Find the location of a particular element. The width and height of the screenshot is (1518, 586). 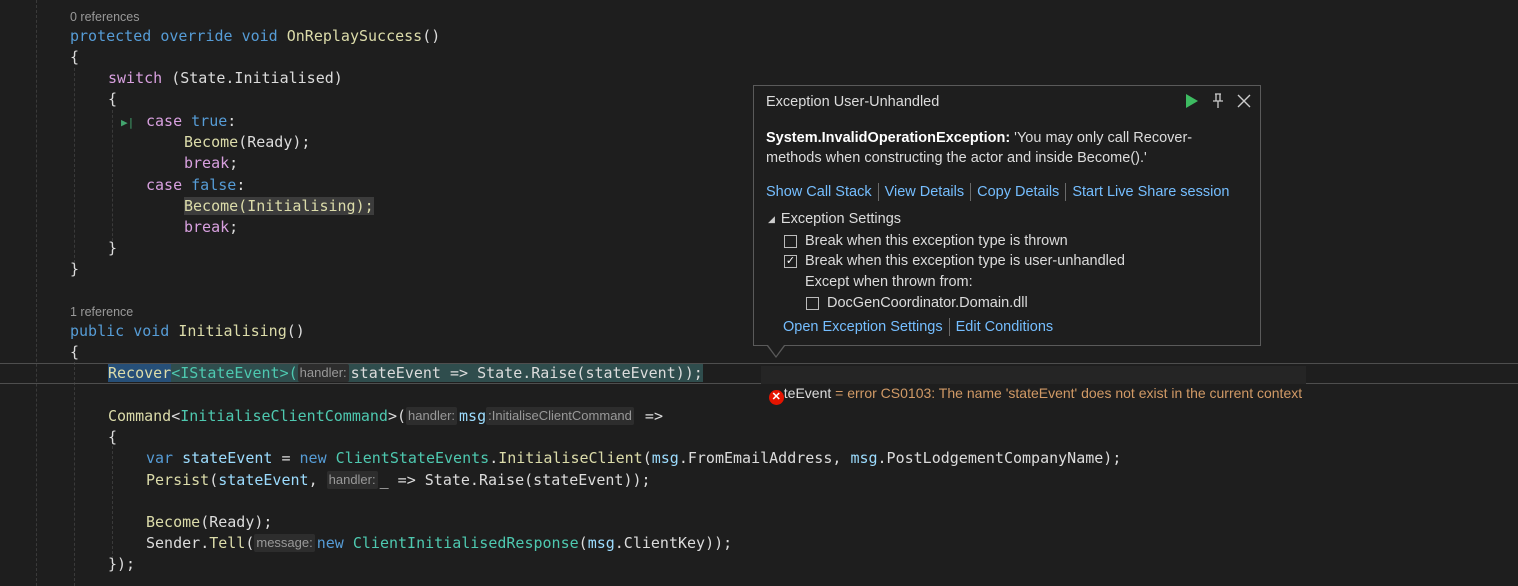

view-details-link: View Details is located at coordinates (925, 192).